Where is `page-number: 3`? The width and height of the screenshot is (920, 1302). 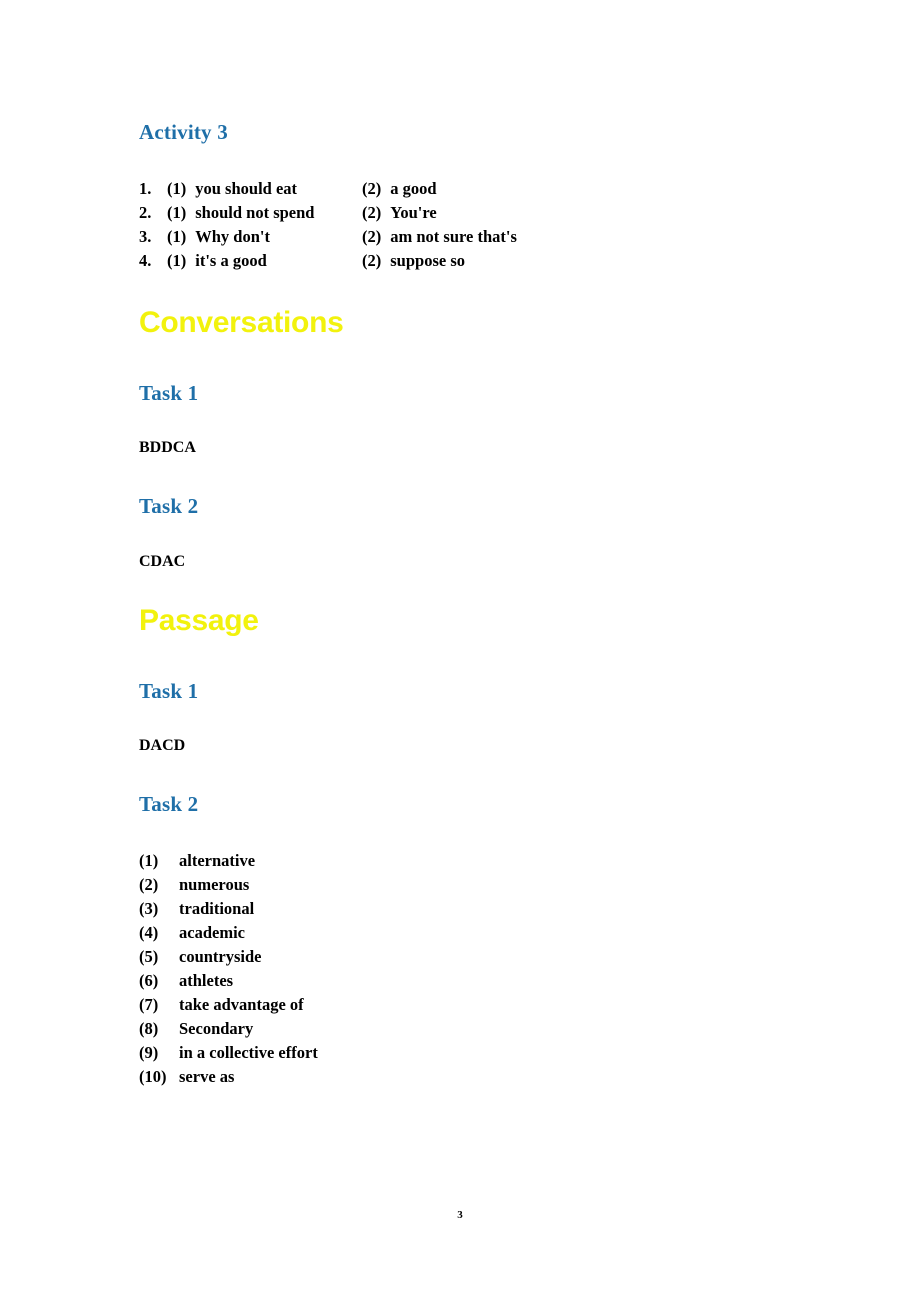 page-number: 3 is located at coordinates (460, 1215).